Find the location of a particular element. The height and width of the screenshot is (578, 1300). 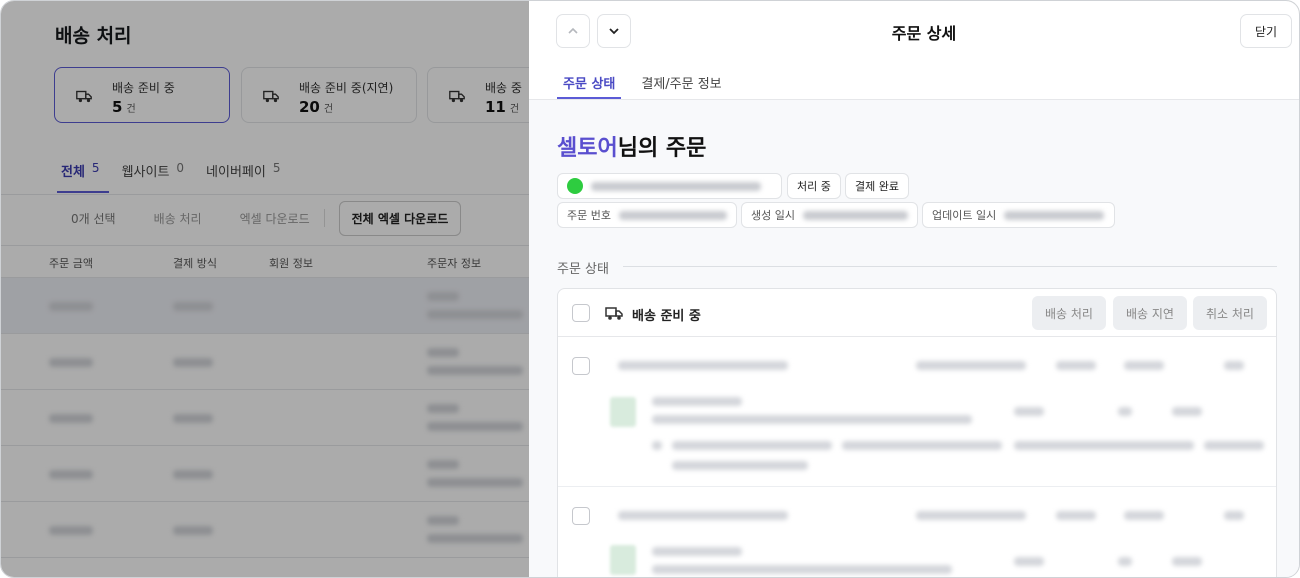

tab-payment-info: 결제/주문 정보 is located at coordinates (681, 81).